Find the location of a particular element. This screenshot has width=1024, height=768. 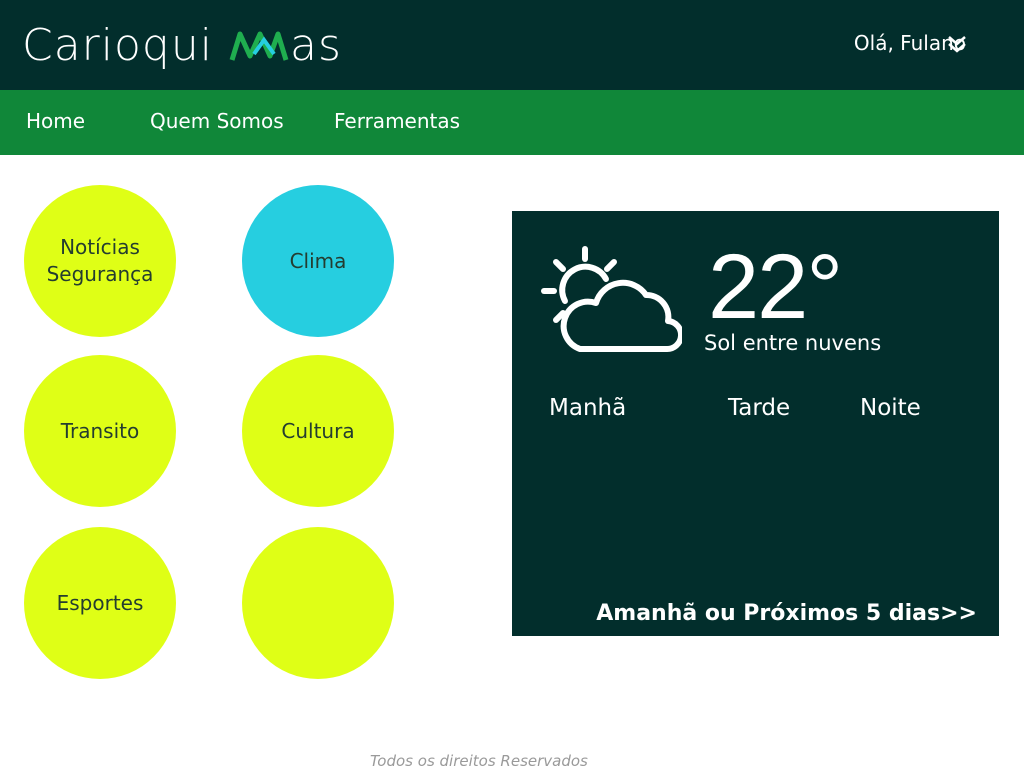

logo: Carioqui as is located at coordinates (187, 42).